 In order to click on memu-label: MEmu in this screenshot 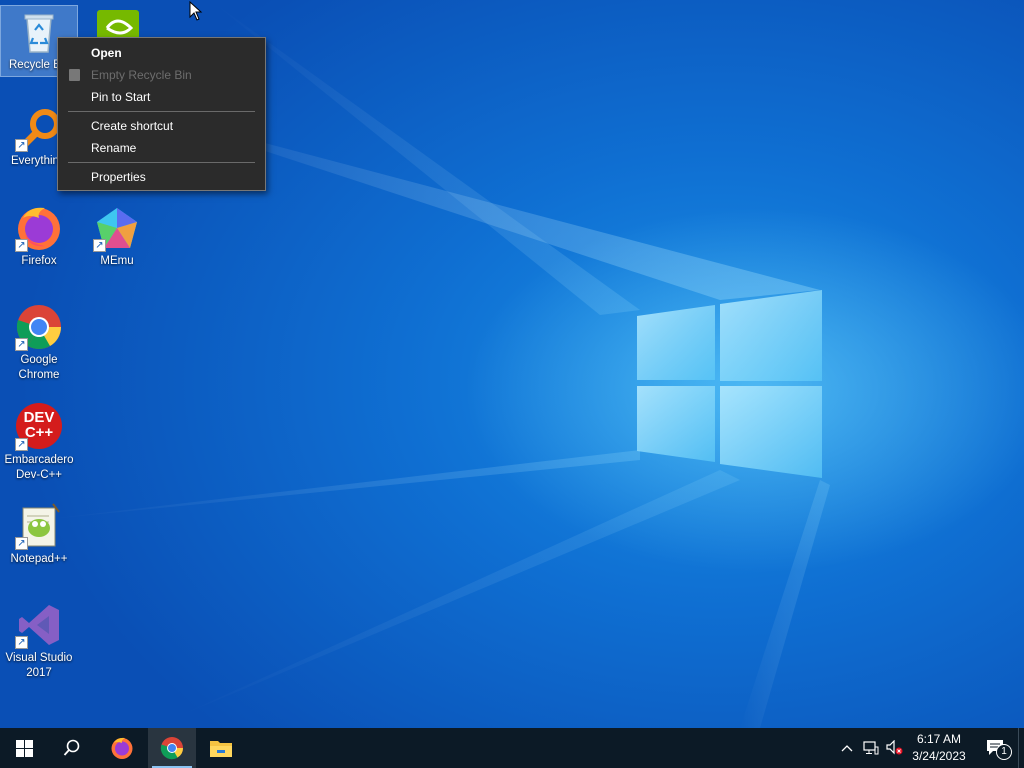, I will do `click(117, 261)`.